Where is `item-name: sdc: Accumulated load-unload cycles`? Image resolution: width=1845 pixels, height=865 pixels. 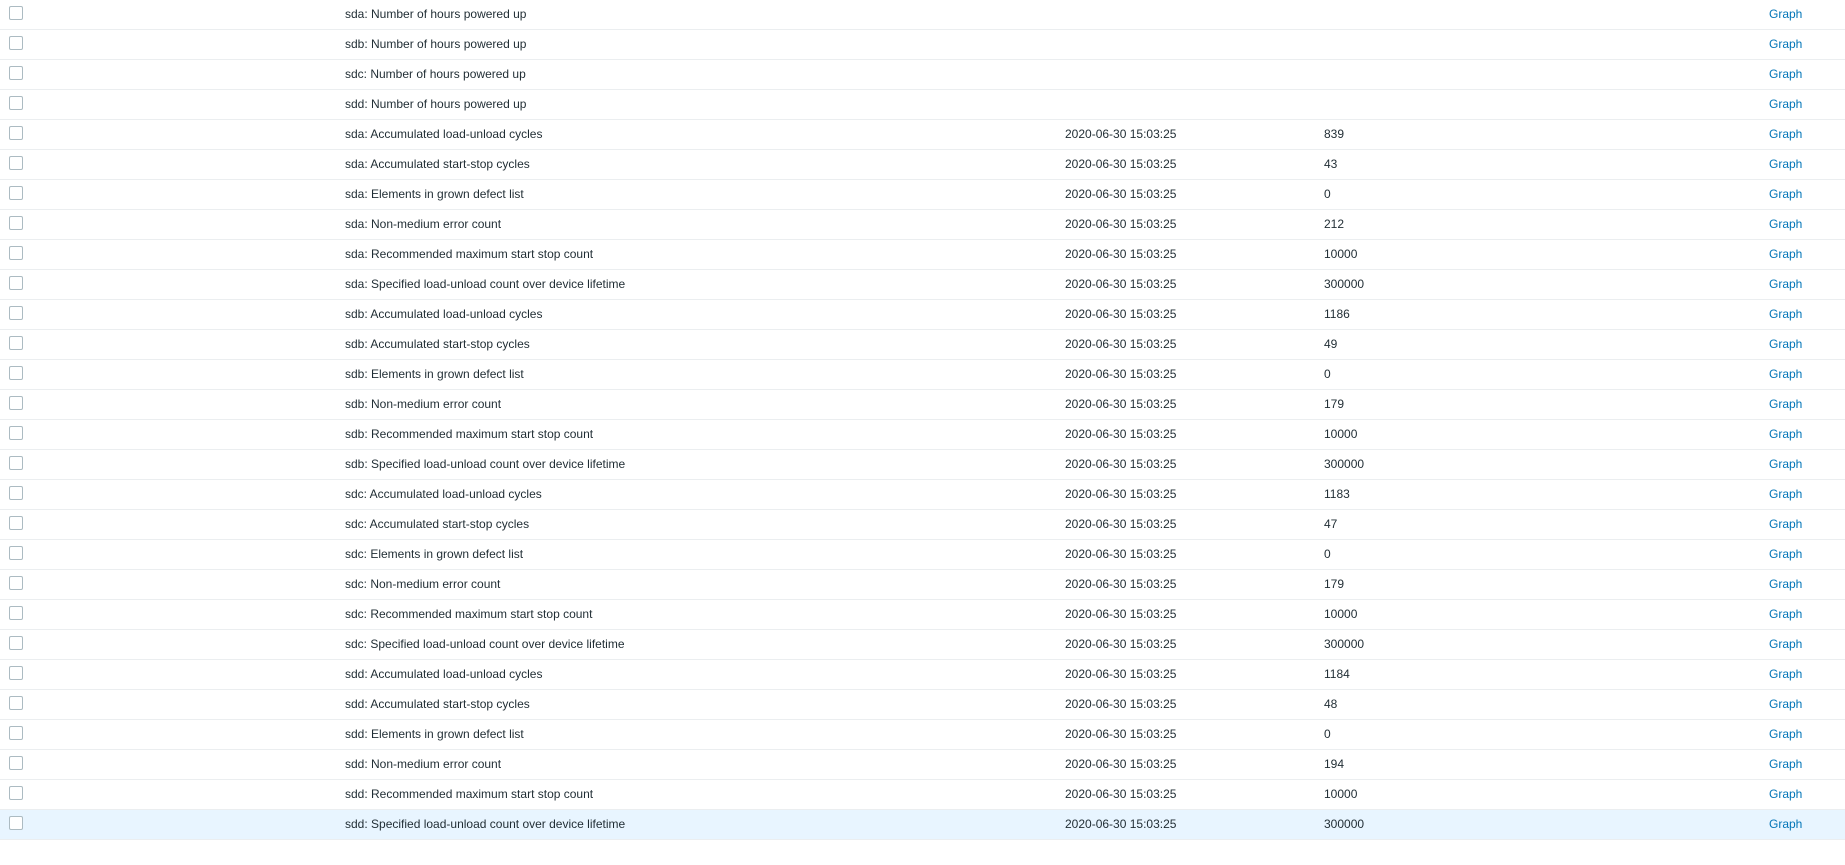
item-name: sdc: Accumulated load-unload cycles is located at coordinates (443, 494).